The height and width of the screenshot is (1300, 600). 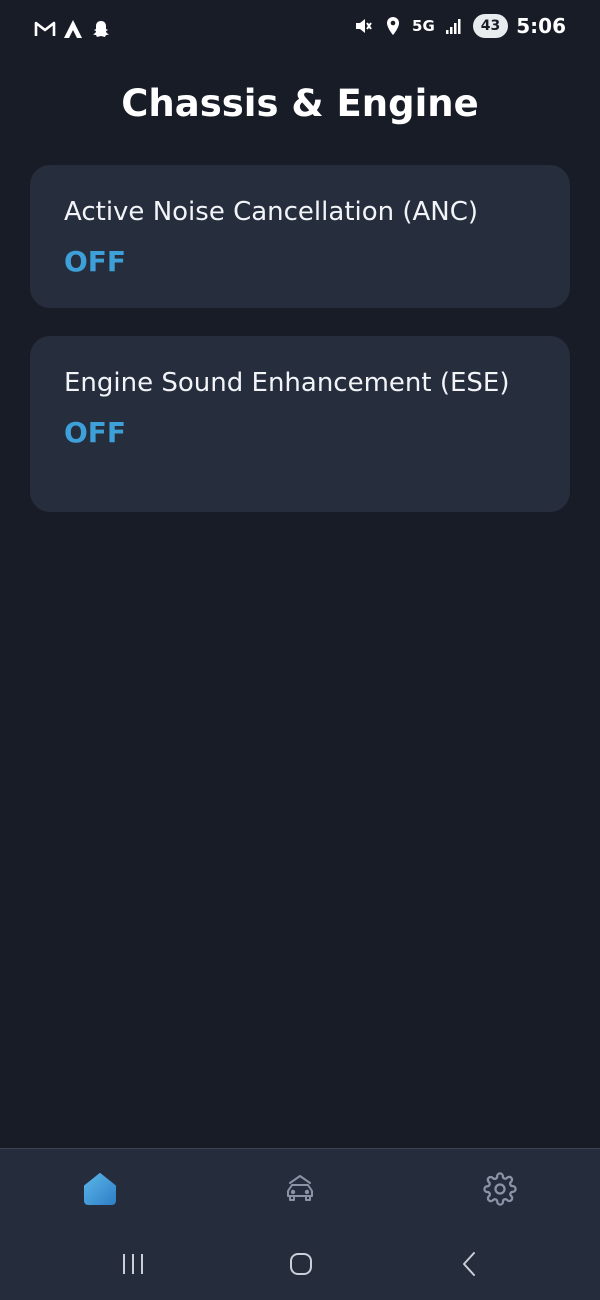 I want to click on nav-home-button, so click(x=100, y=1191).